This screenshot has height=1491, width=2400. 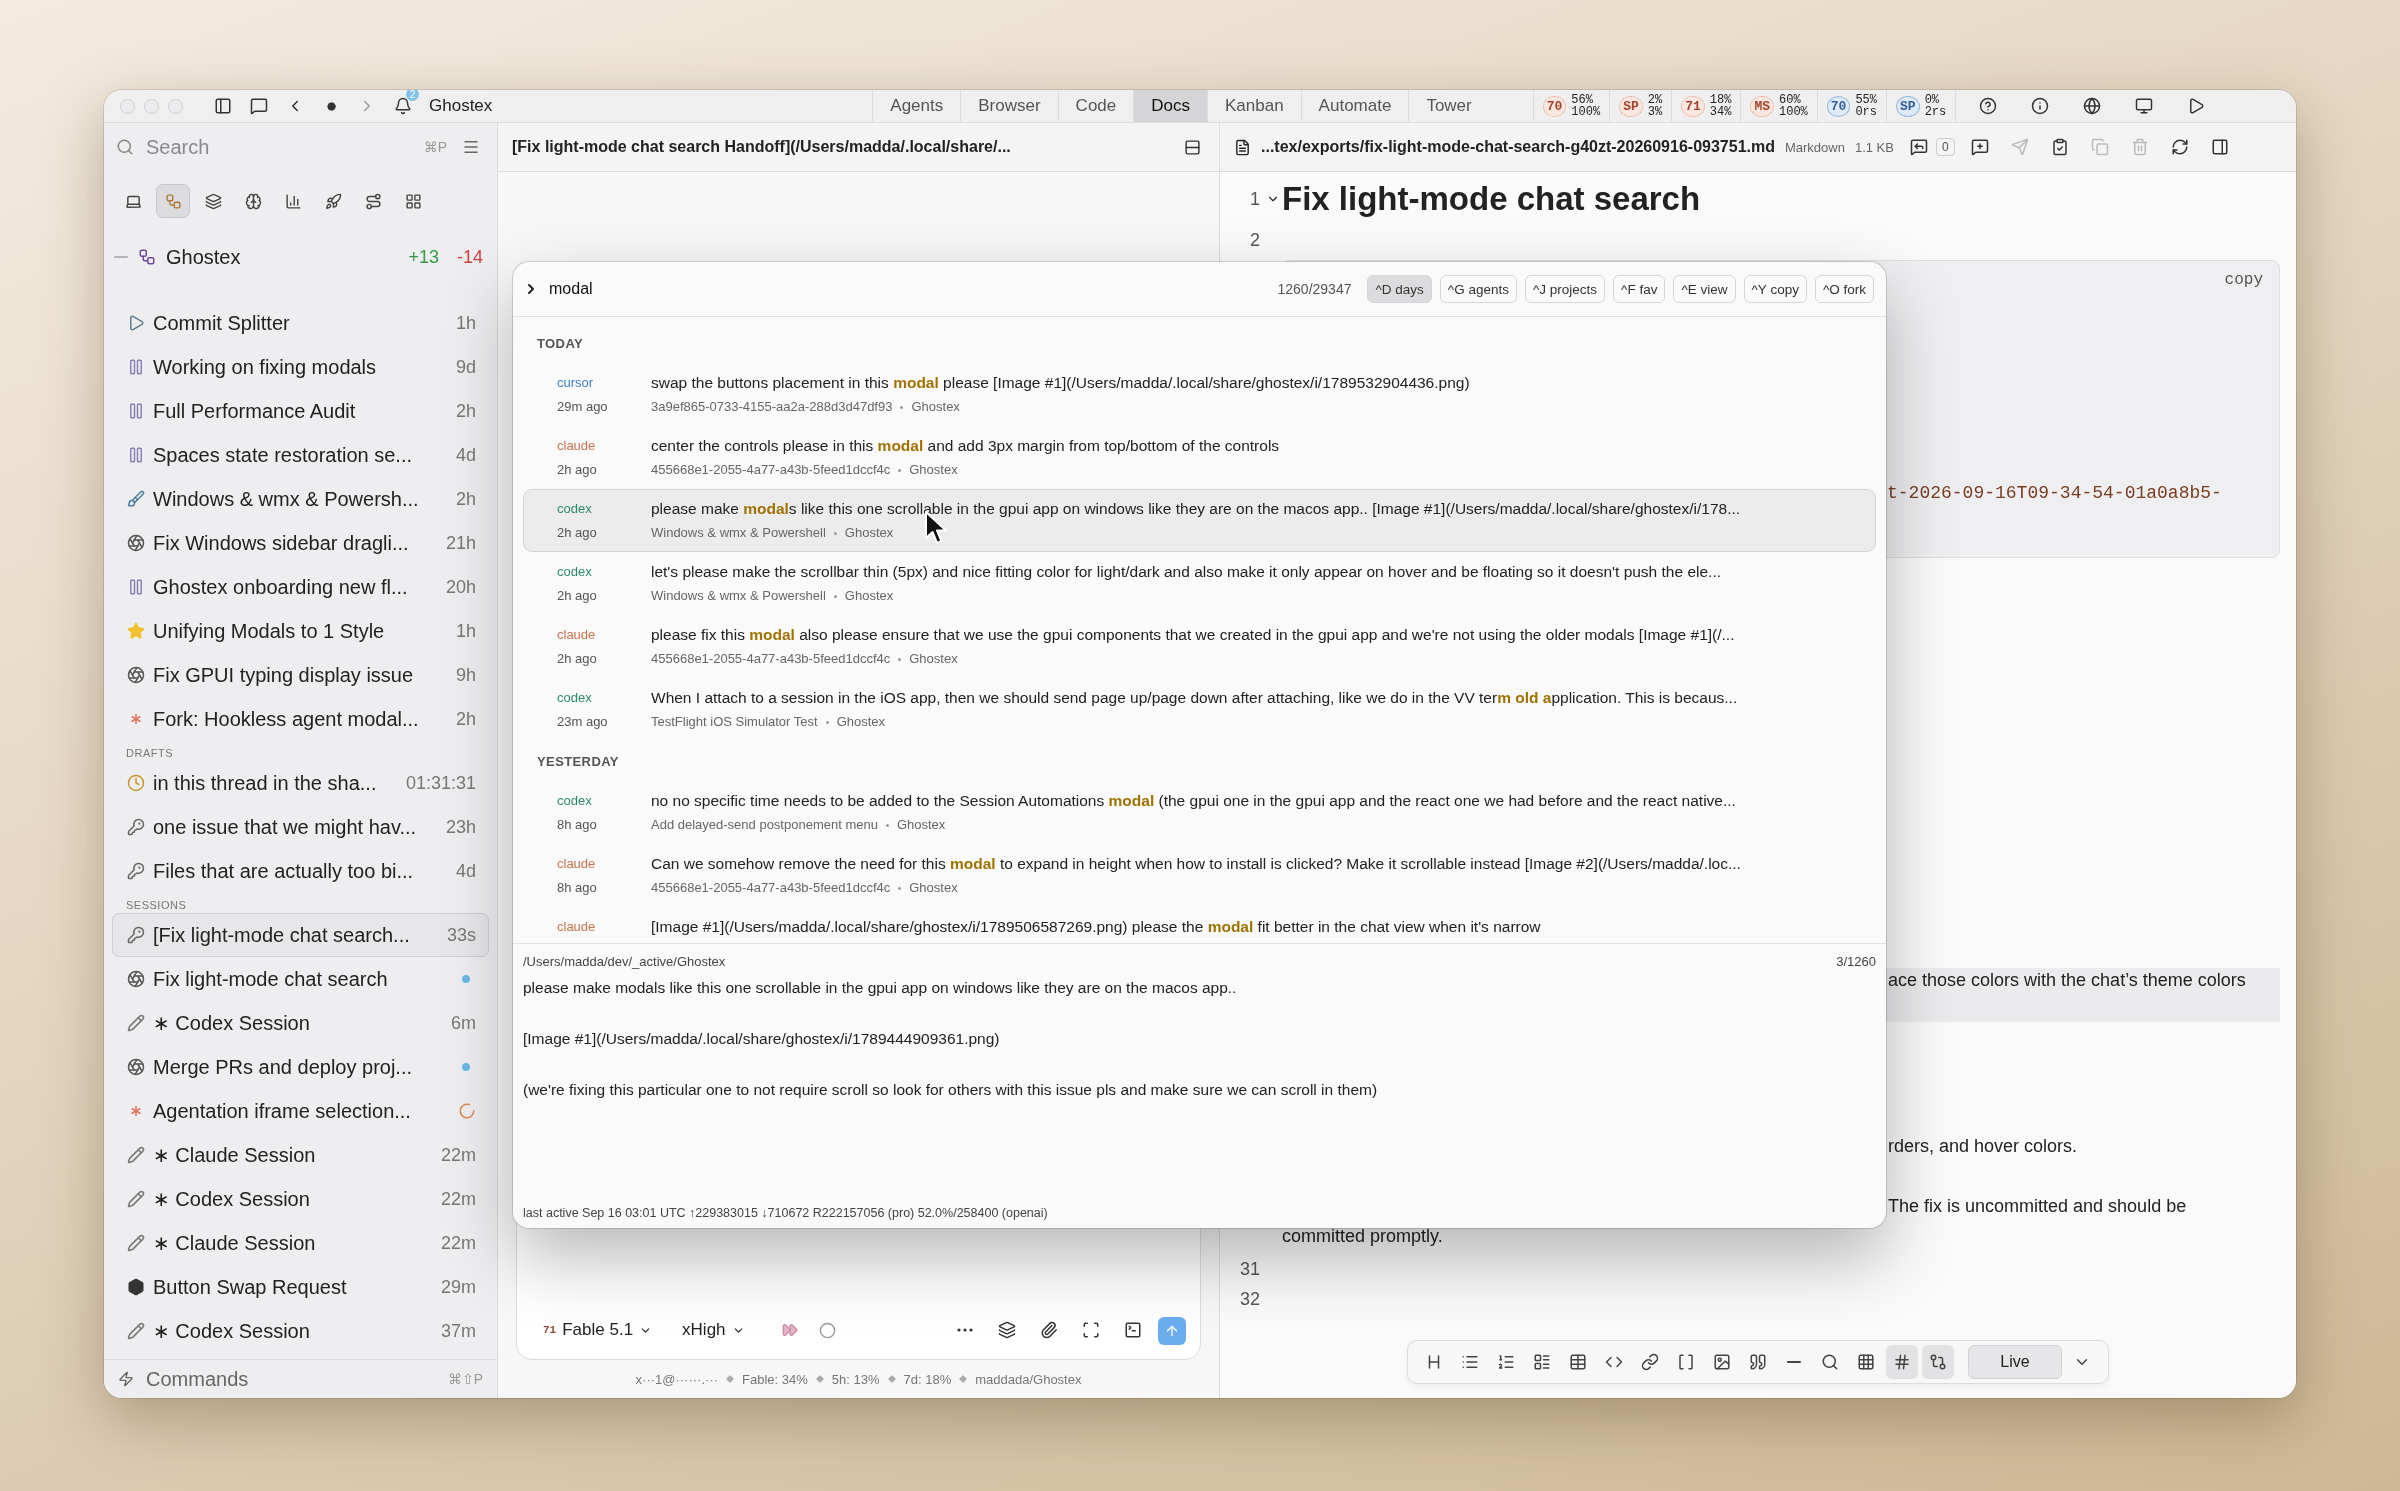 I want to click on search-result: codex 23m ago When I attach to a session in the iOS app, then we should send page up/page down after attaching, like we do in the VV term old application. This is becaus... TestFlight iOS Simulator Test Ghostex, so click(x=1199, y=709).